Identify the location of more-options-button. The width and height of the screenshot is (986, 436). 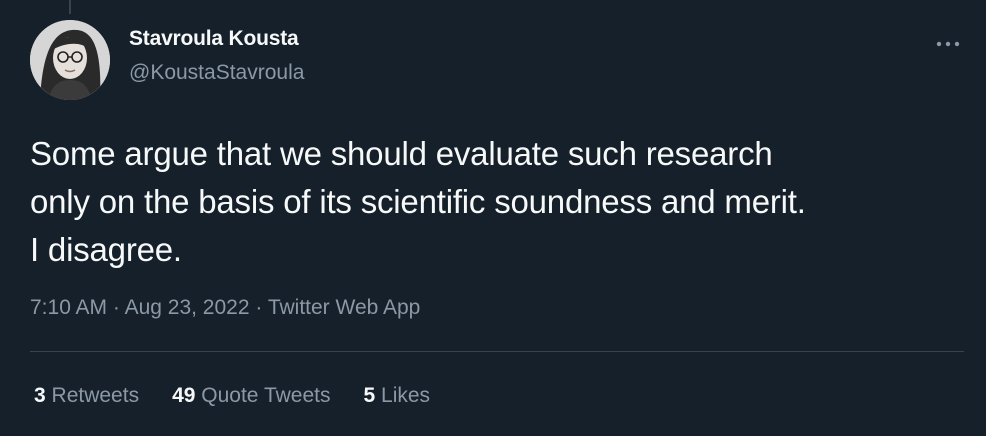
(948, 44).